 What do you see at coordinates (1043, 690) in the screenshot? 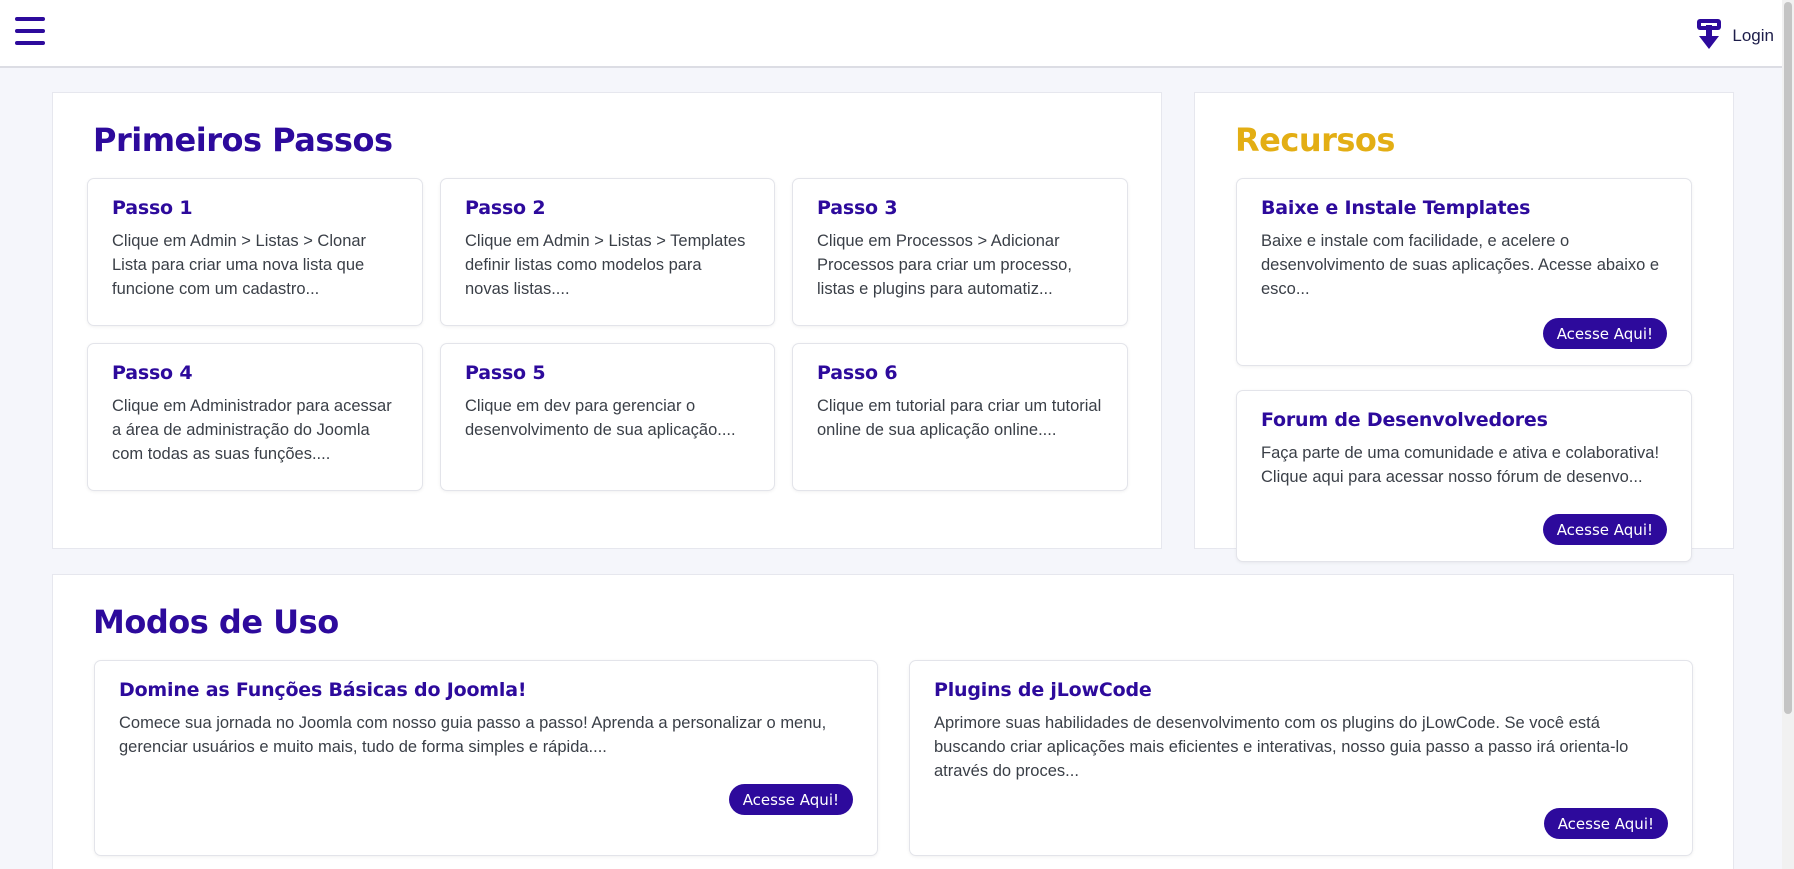
I see `card-title: Plugins de jLowCode` at bounding box center [1043, 690].